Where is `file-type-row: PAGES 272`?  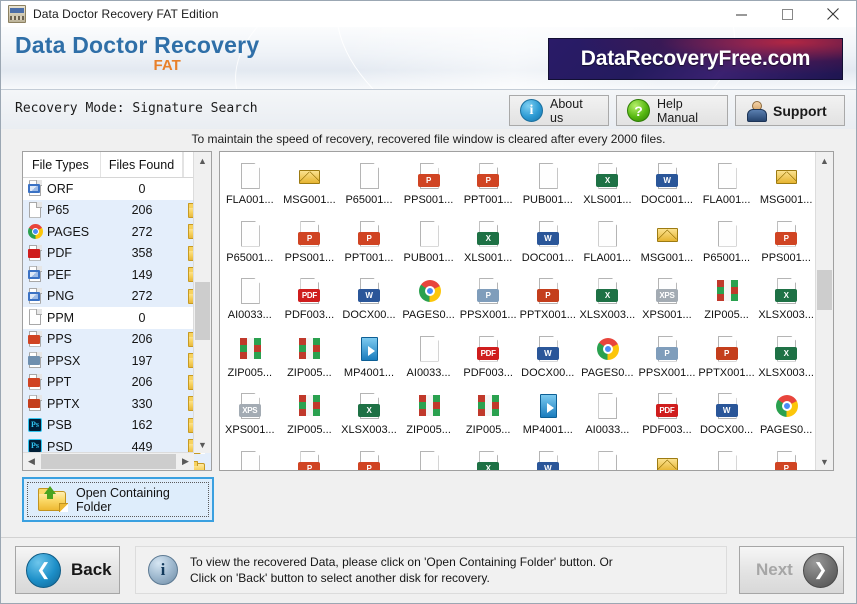
file-type-row: PAGES 272 is located at coordinates (117, 232).